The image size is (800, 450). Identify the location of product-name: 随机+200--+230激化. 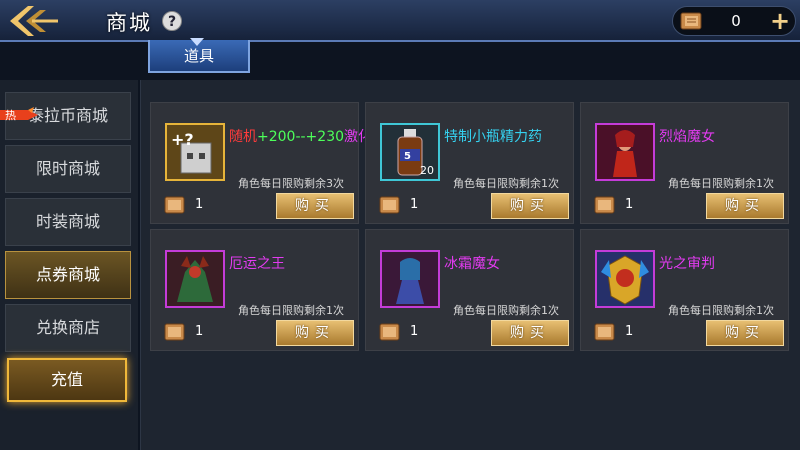
(301, 137).